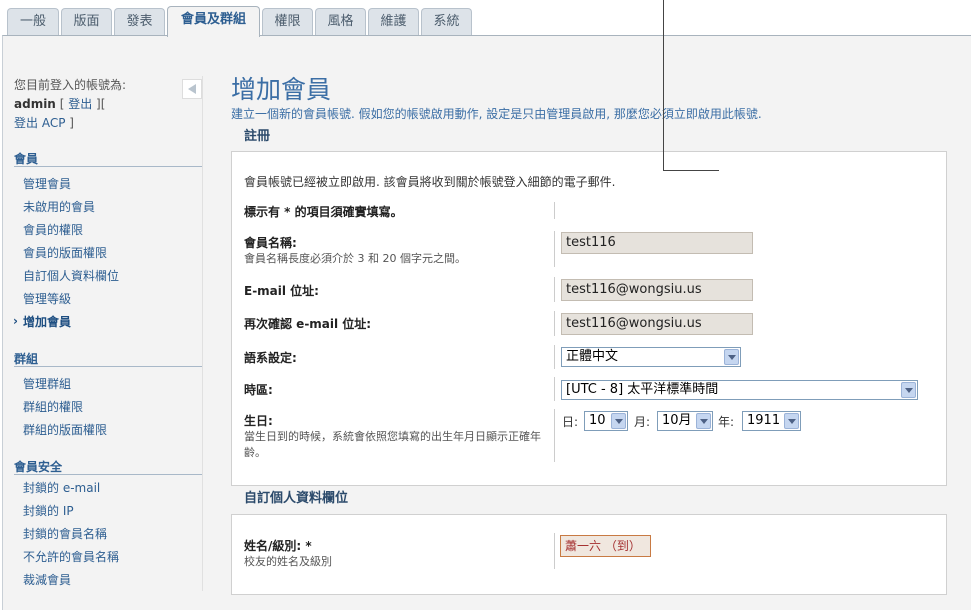  I want to click on menu-heading-users: 會員, so click(108, 158).